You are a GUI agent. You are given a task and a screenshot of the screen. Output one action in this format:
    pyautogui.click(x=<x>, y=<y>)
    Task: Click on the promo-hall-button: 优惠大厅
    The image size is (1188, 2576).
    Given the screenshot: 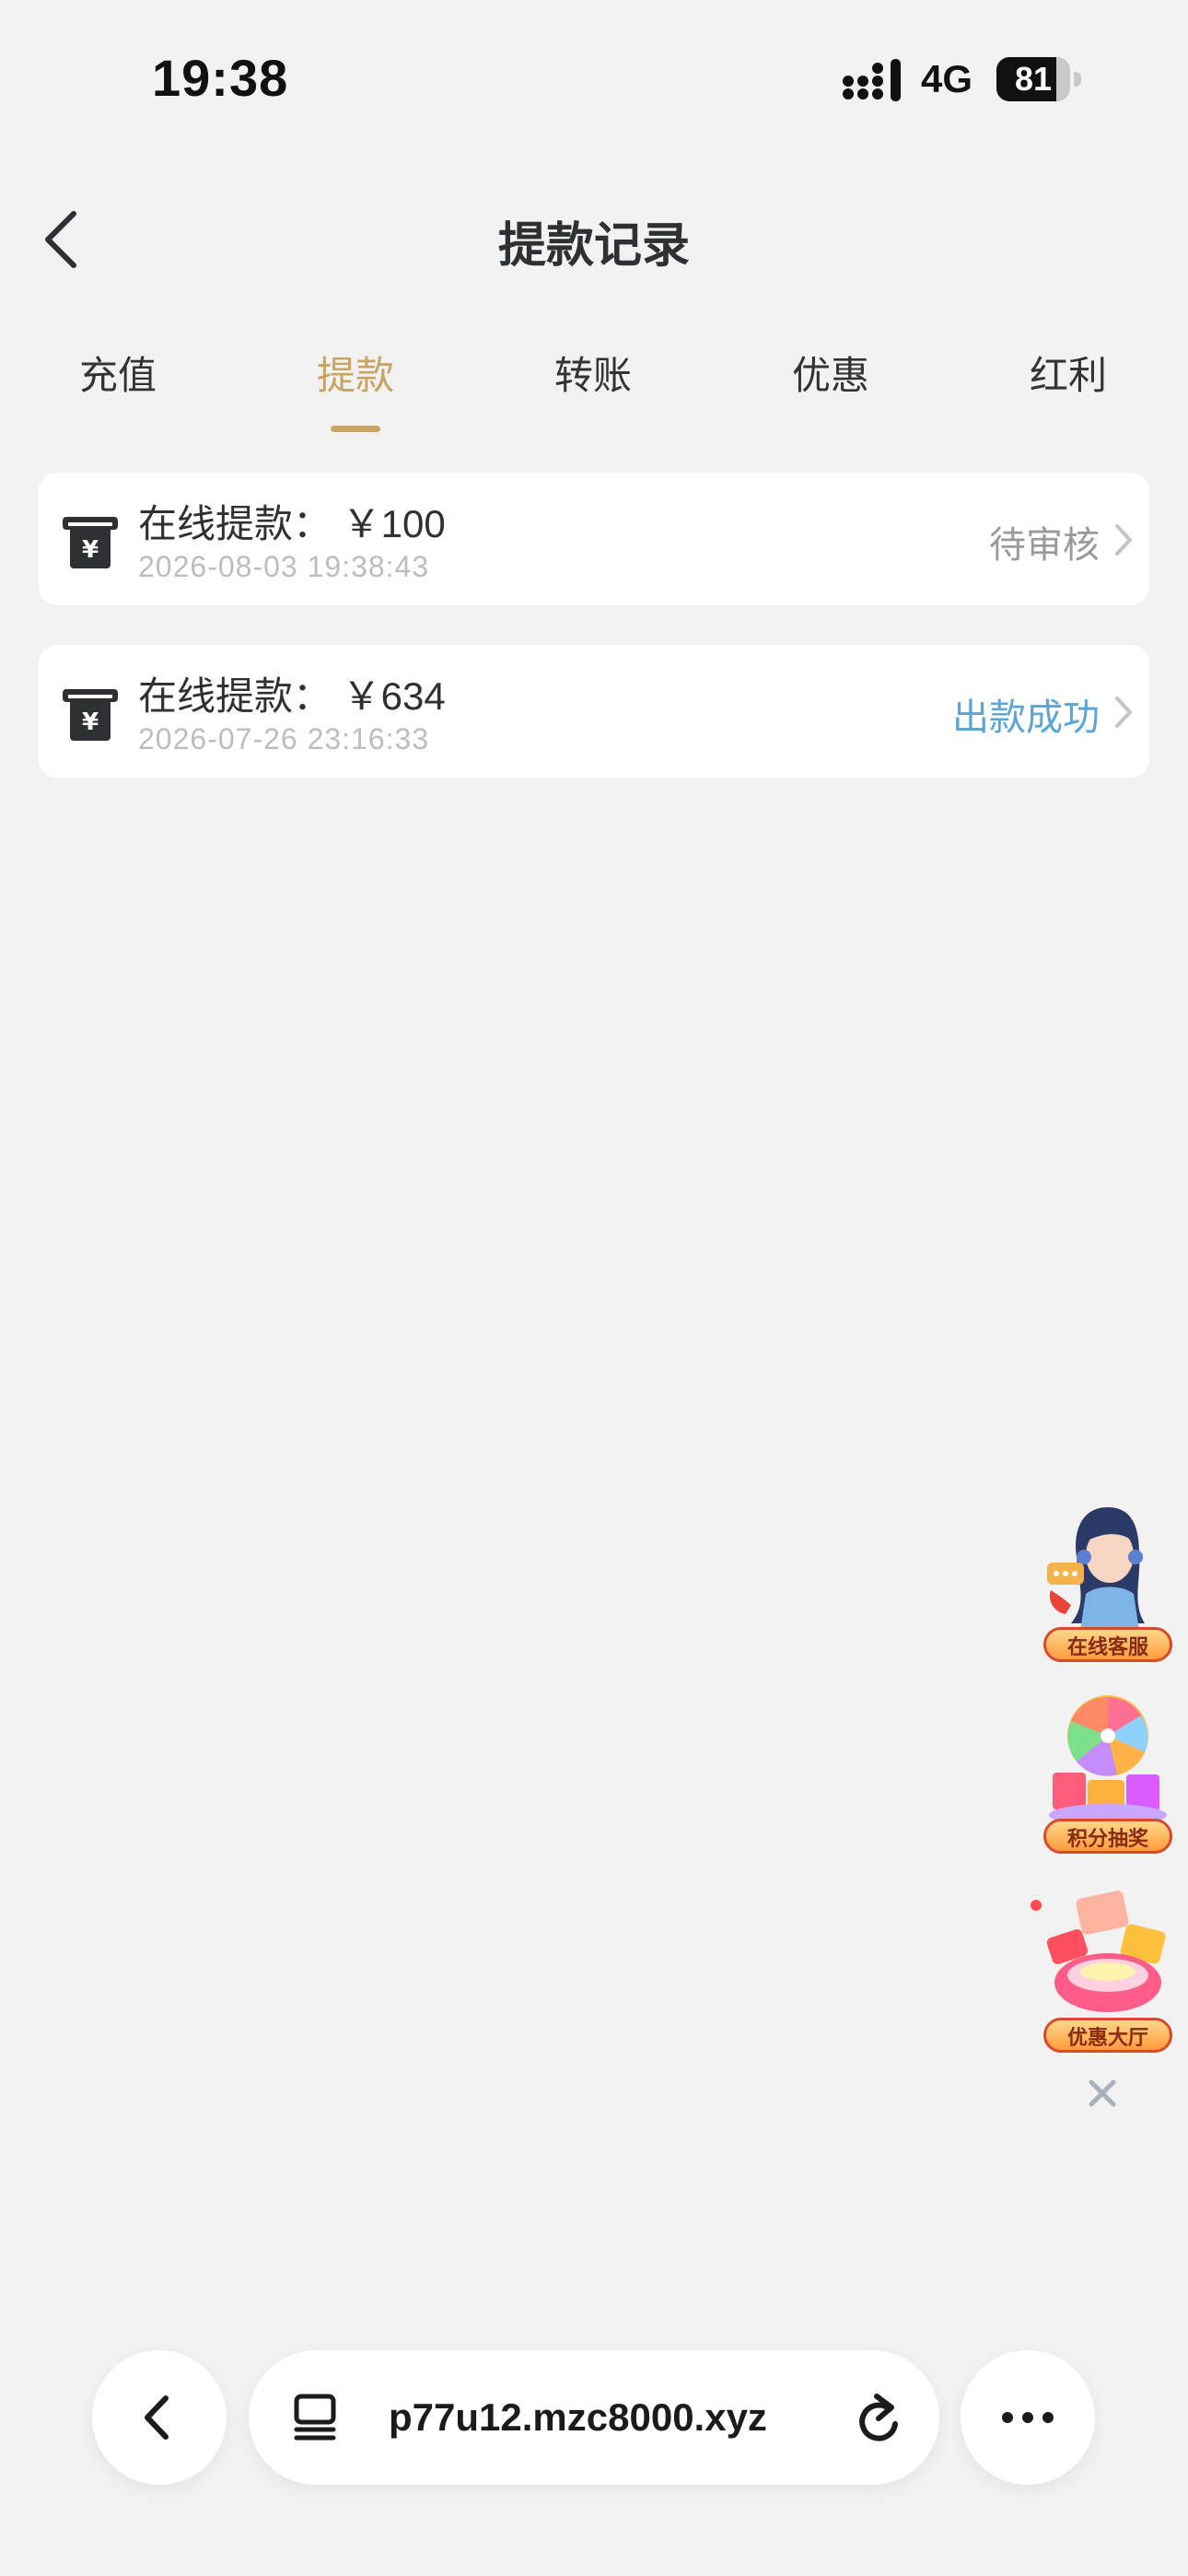 What is the action you would take?
    pyautogui.click(x=1107, y=2036)
    